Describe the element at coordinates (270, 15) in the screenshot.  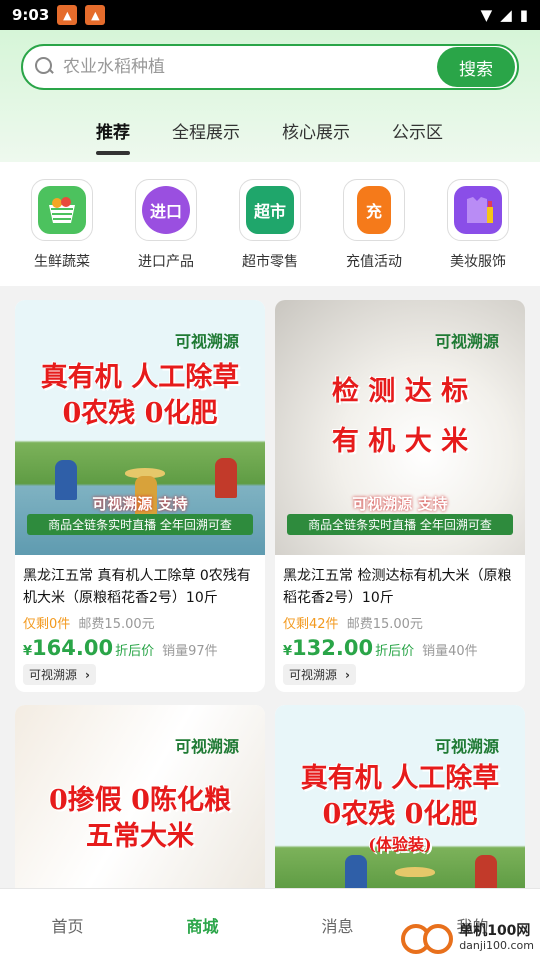
I see `status-bar: 9:03 ▲ ▲ ▼ ◢ ▮` at that location.